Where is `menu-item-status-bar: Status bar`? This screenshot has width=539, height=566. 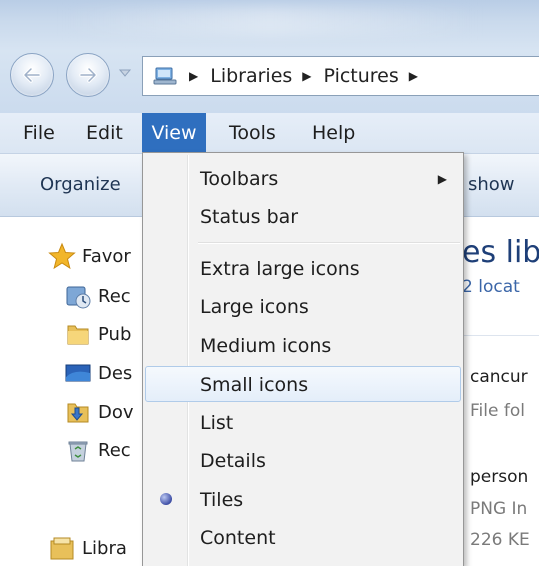 menu-item-status-bar: Status bar is located at coordinates (303, 217).